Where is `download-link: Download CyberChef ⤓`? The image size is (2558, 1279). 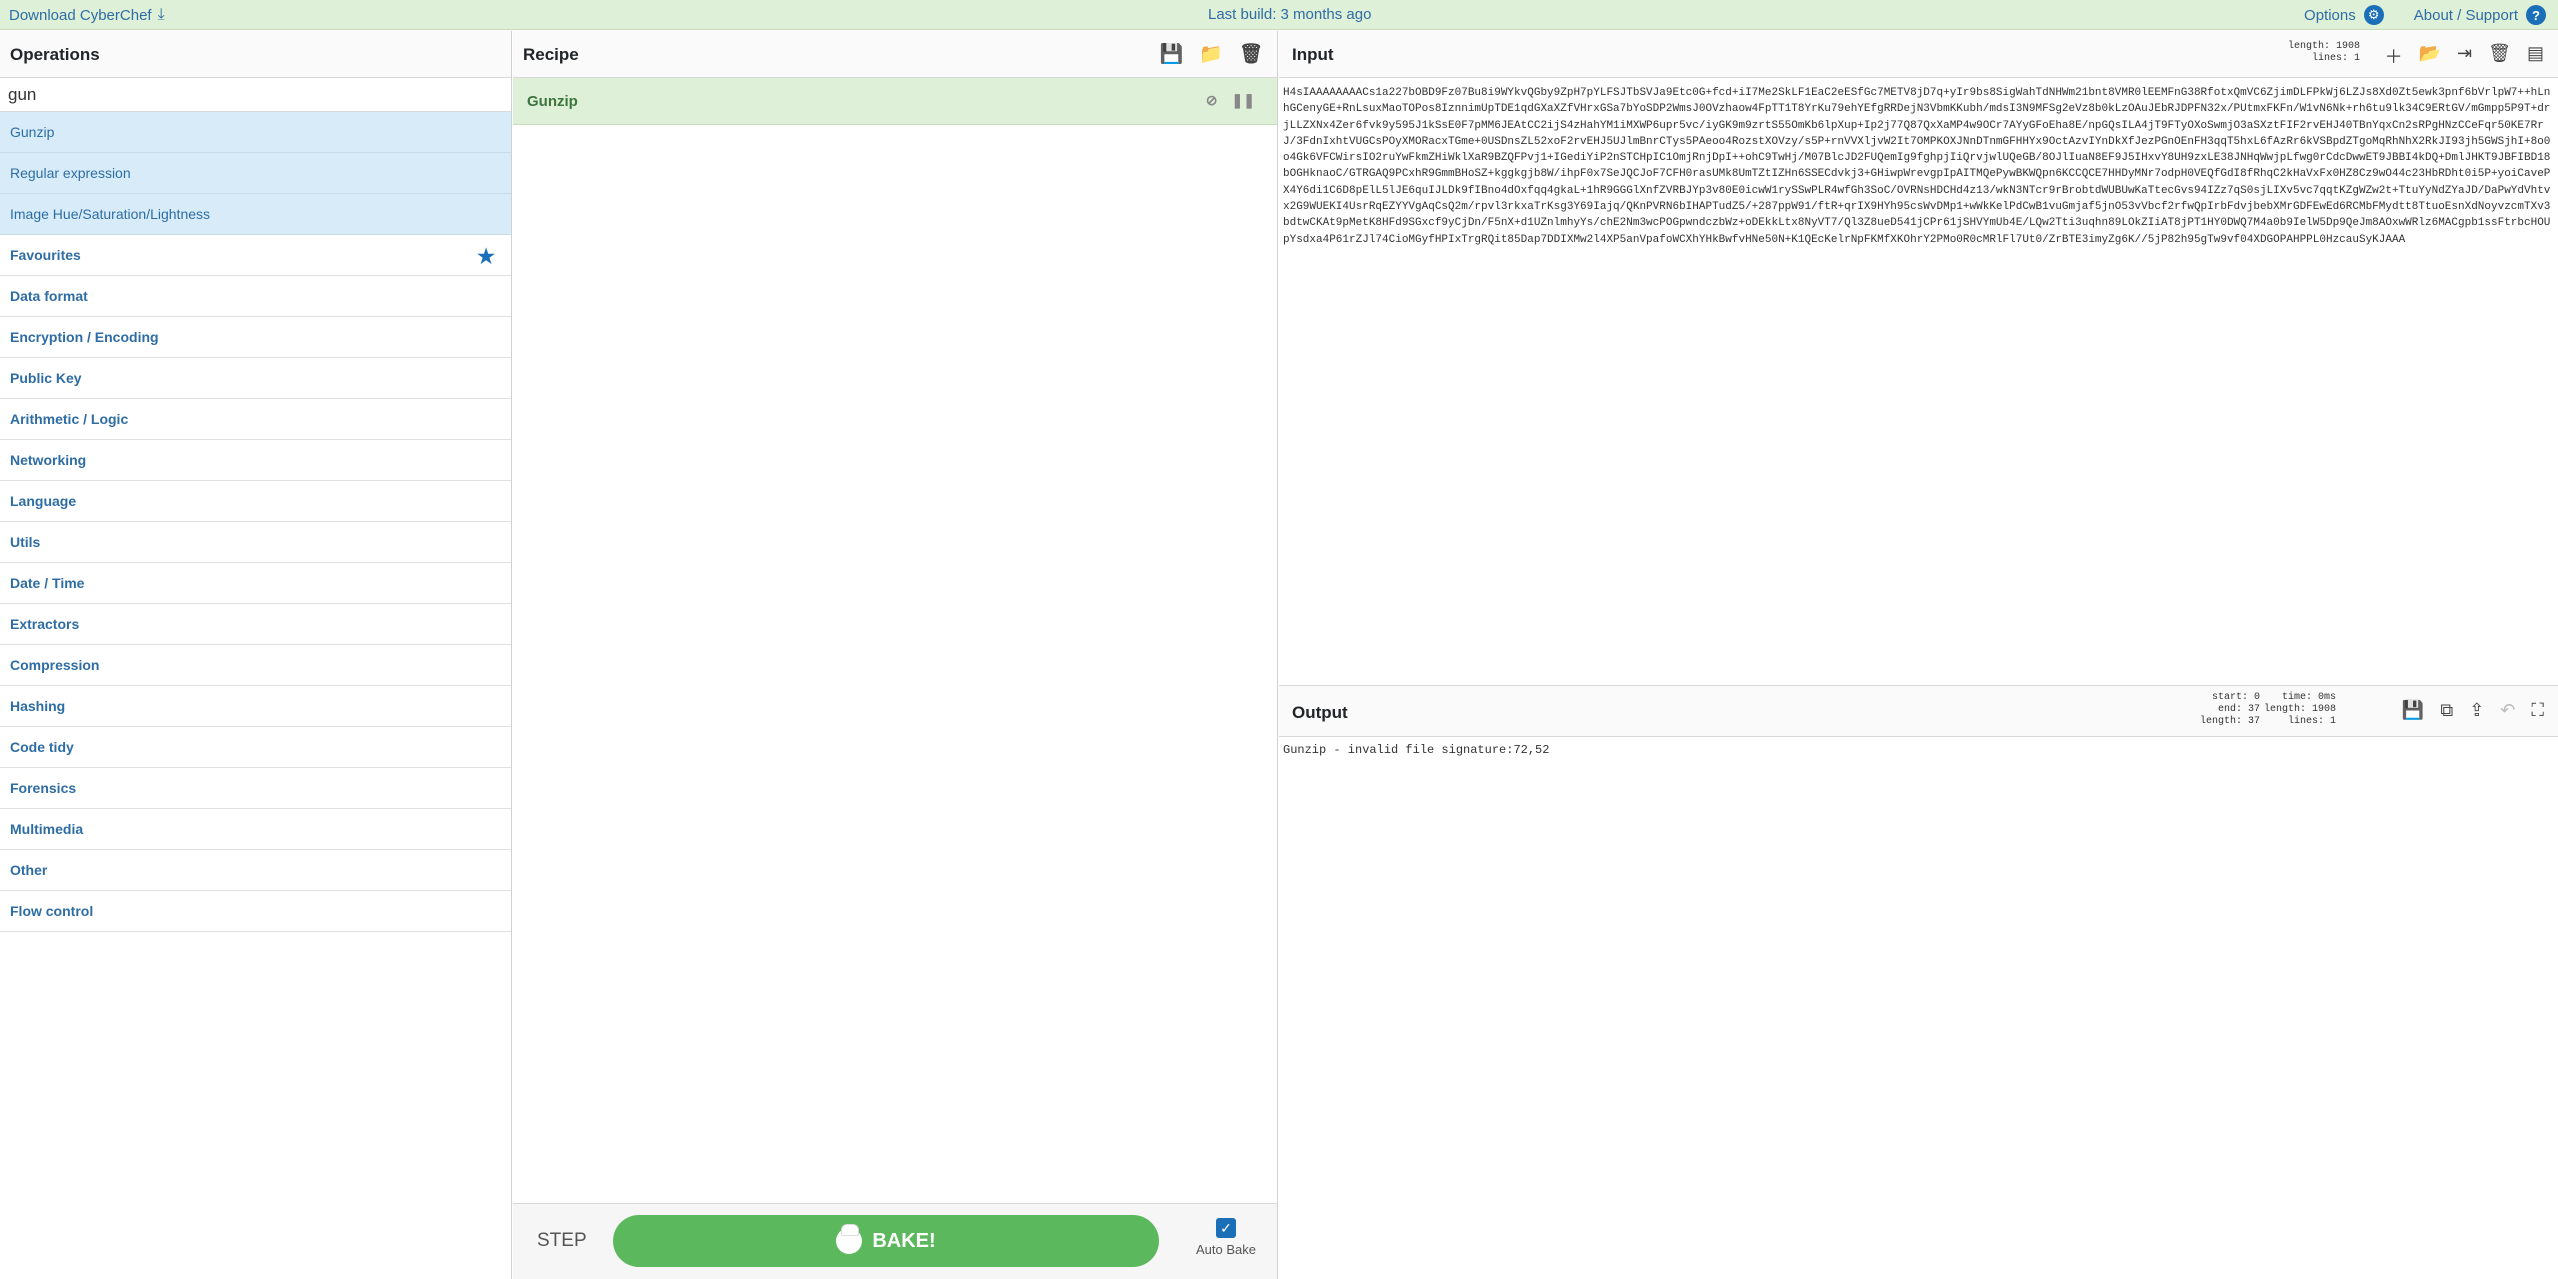 download-link: Download CyberChef ⤓ is located at coordinates (87, 15).